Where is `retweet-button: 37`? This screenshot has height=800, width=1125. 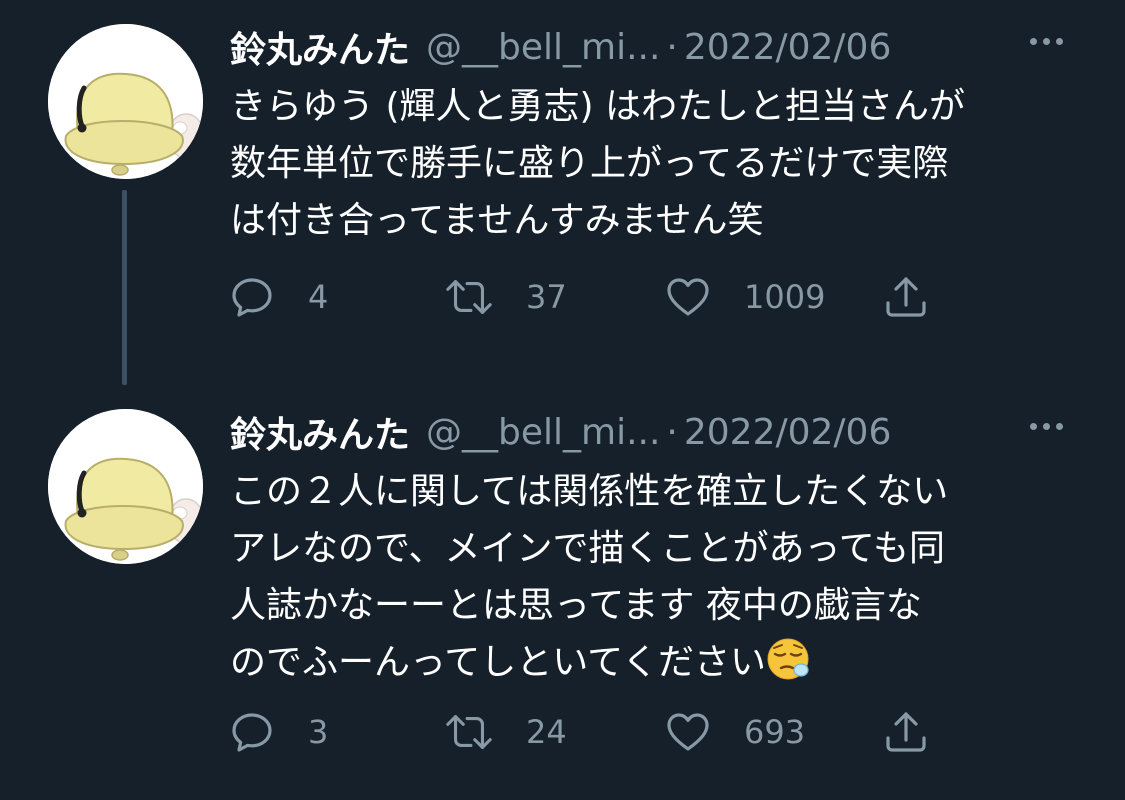
retweet-button: 37 is located at coordinates (505, 297).